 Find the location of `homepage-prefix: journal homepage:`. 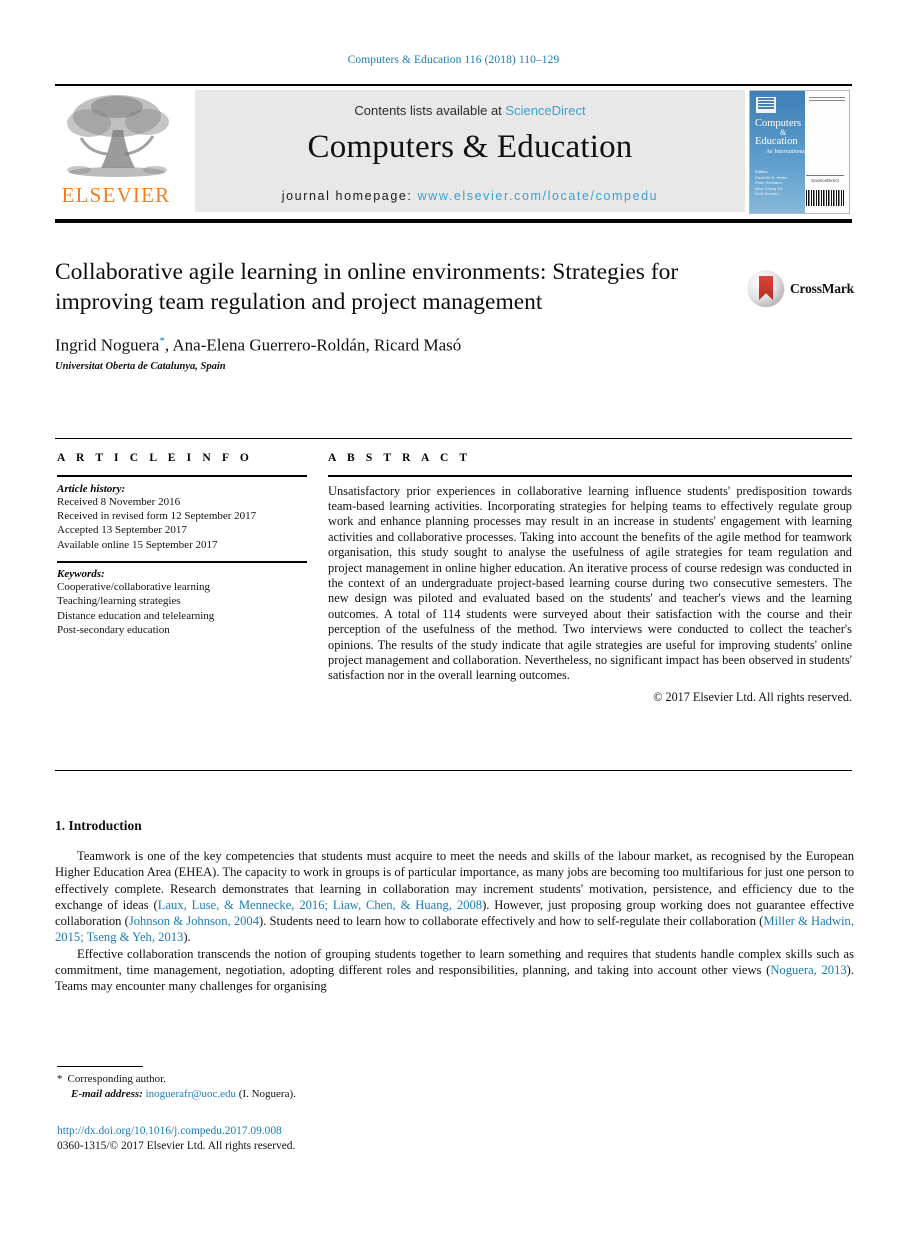

homepage-prefix: journal homepage: is located at coordinates (349, 196).